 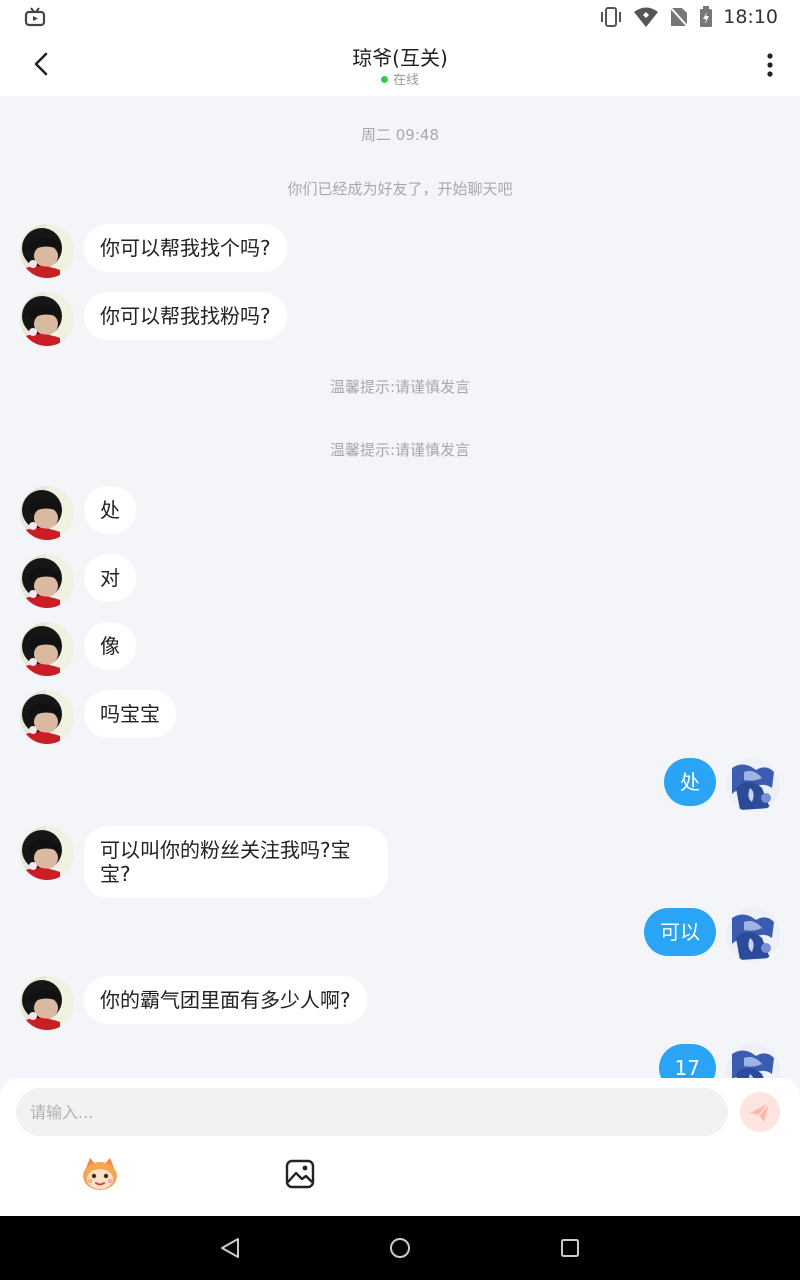 What do you see at coordinates (35, 17) in the screenshot?
I see `tv-app-icon` at bounding box center [35, 17].